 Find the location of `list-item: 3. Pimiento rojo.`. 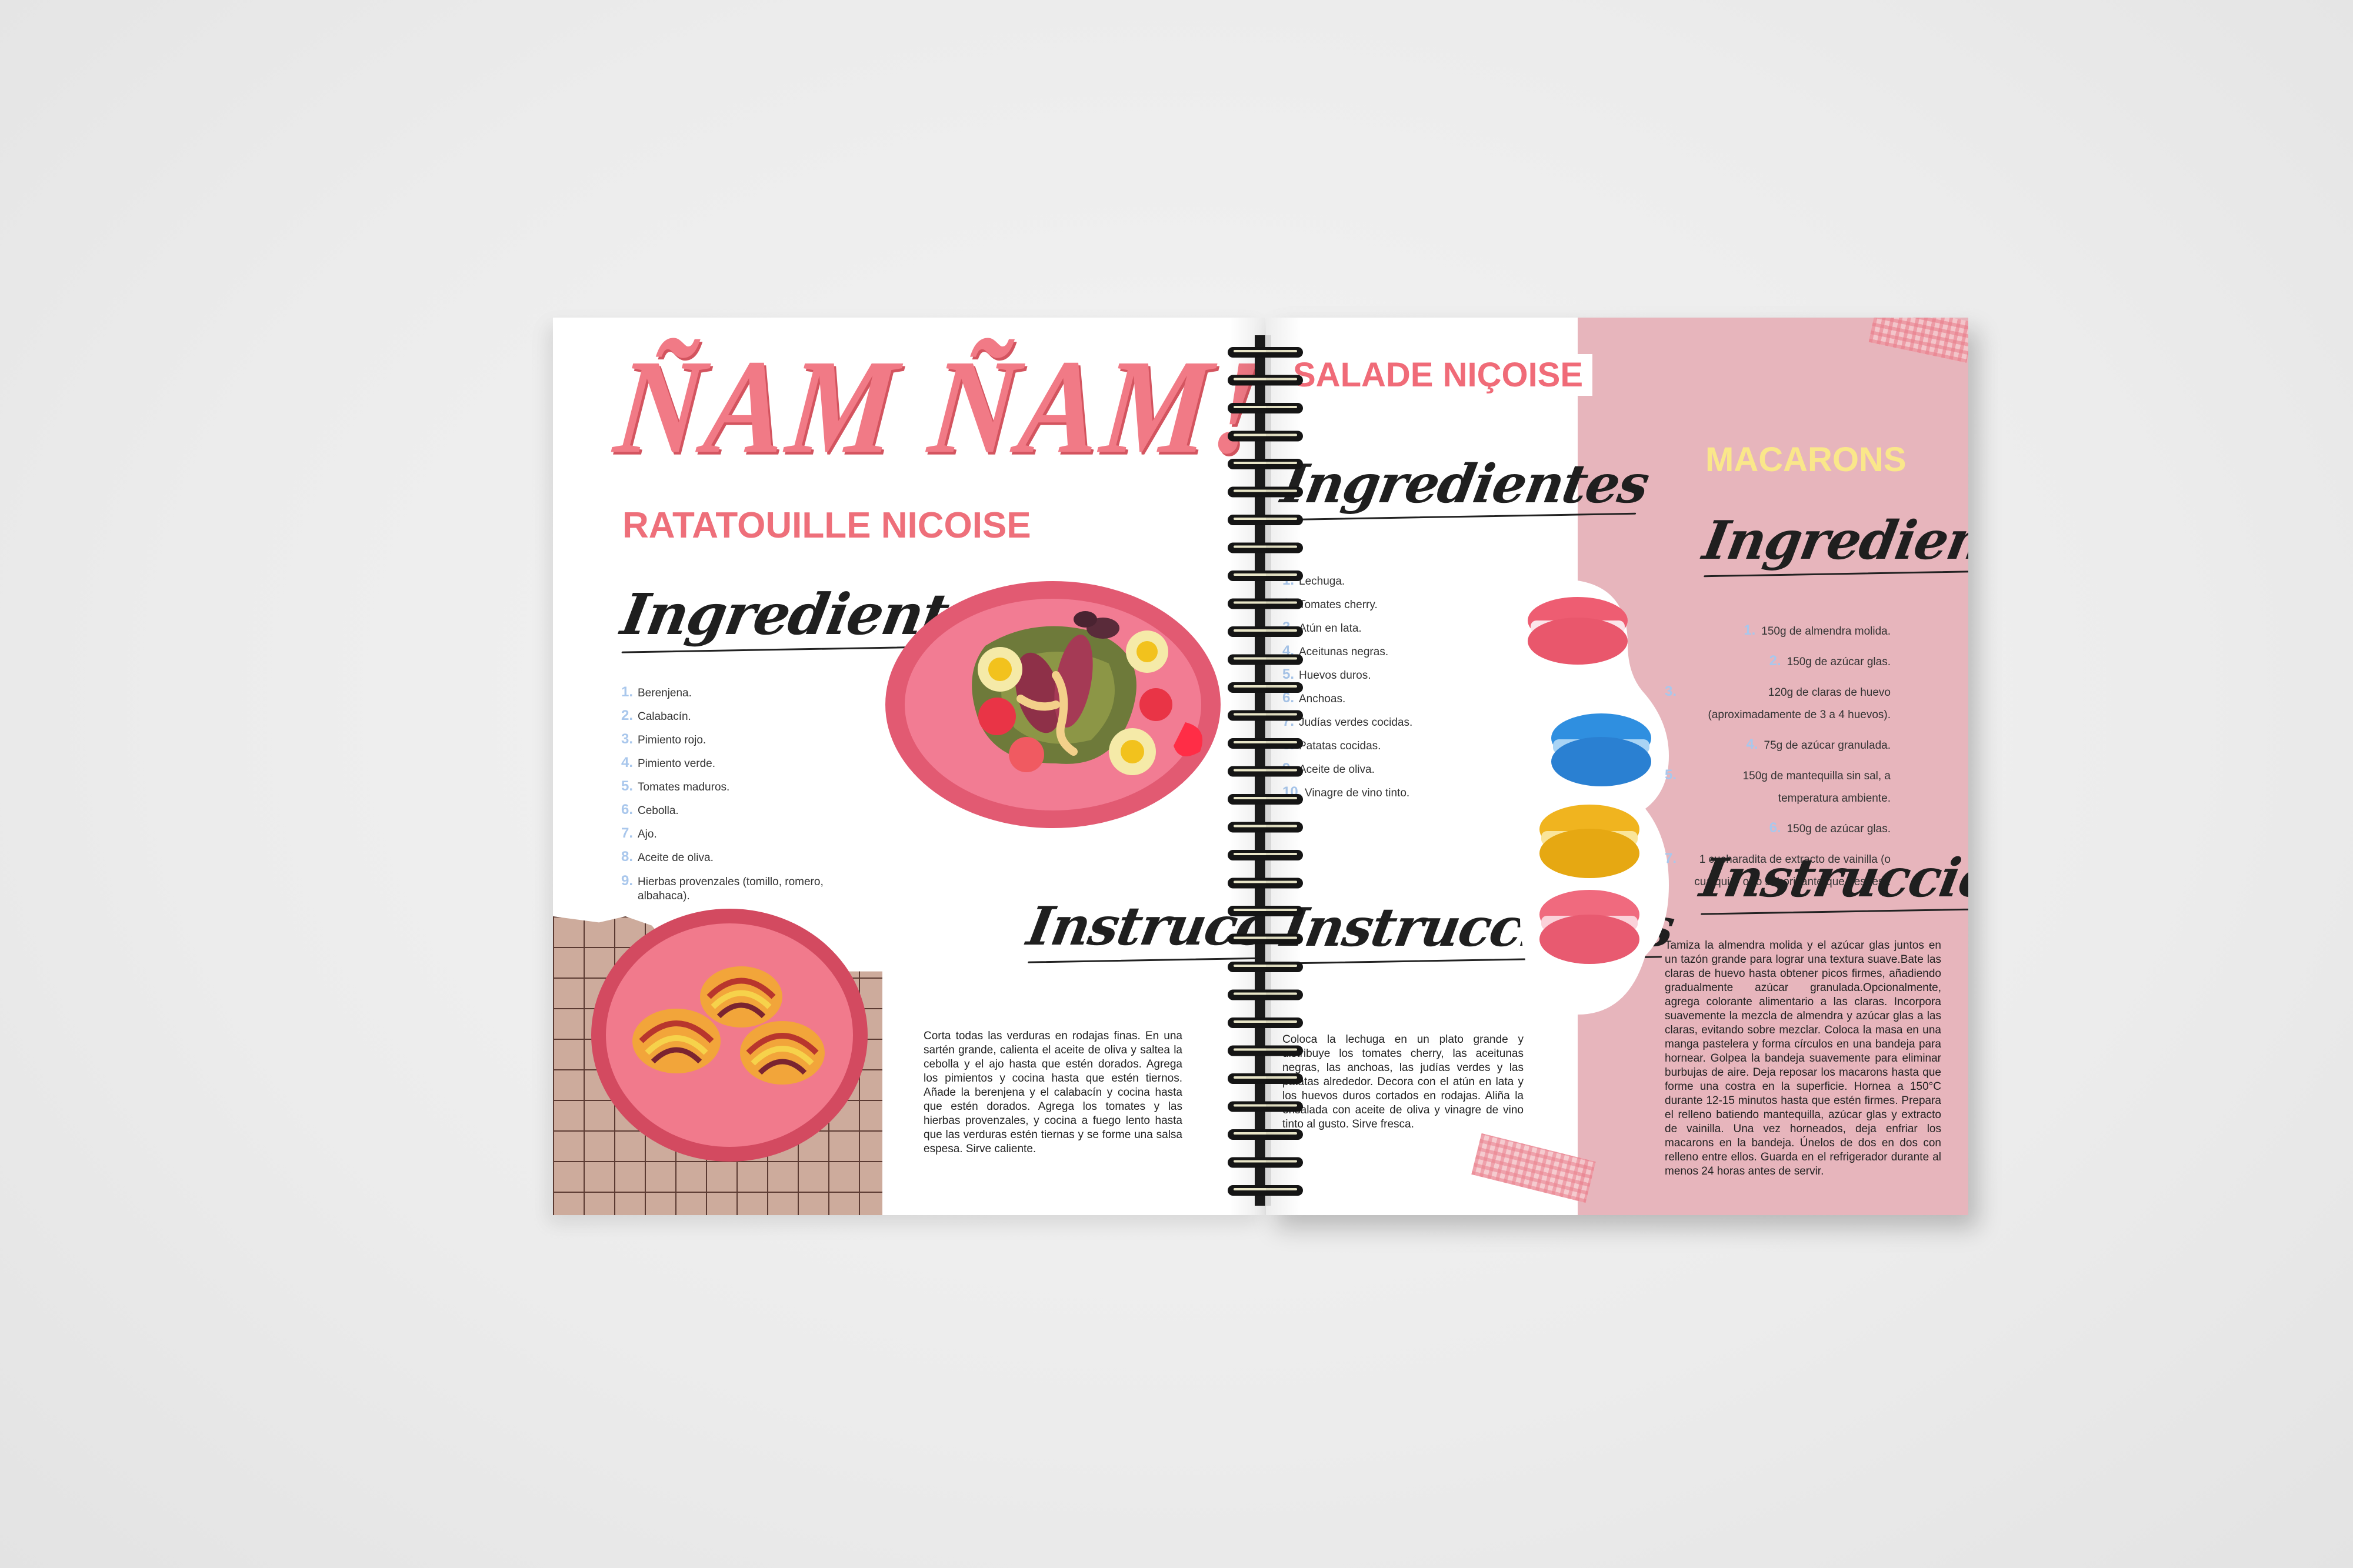

list-item: 3. Pimiento rojo. is located at coordinates (664, 739).